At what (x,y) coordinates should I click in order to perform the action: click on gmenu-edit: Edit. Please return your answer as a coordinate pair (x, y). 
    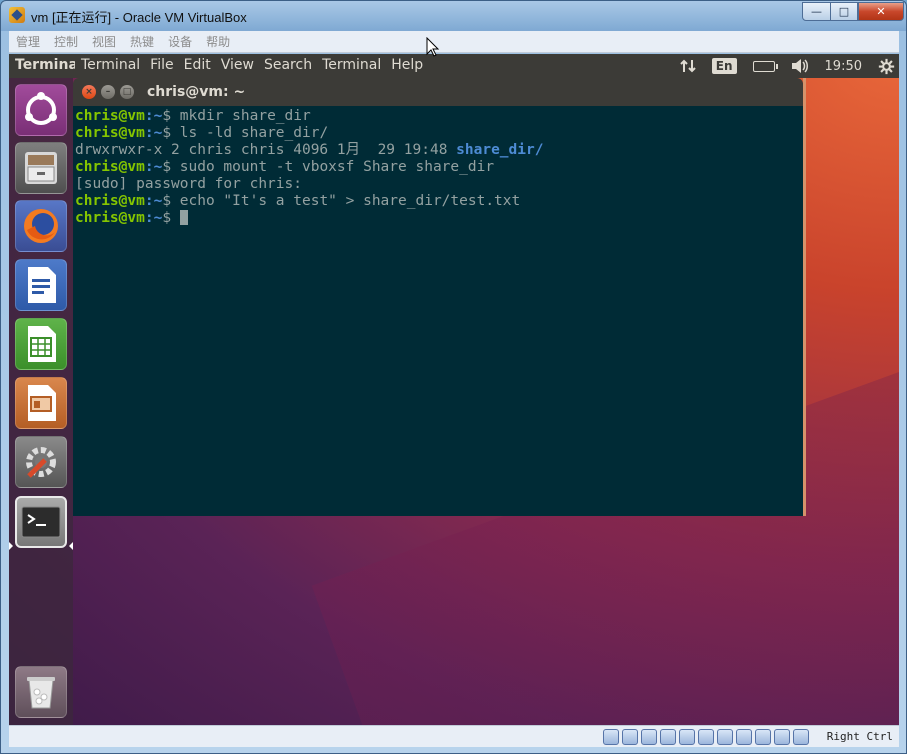
    Looking at the image, I should click on (199, 65).